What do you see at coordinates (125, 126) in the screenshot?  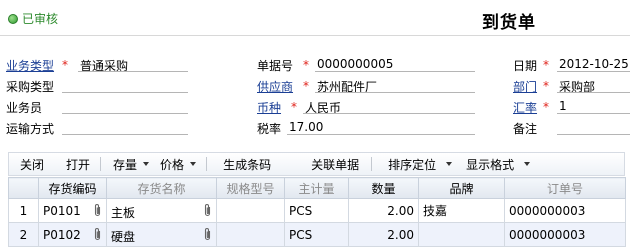 I see `shipping-input` at bounding box center [125, 126].